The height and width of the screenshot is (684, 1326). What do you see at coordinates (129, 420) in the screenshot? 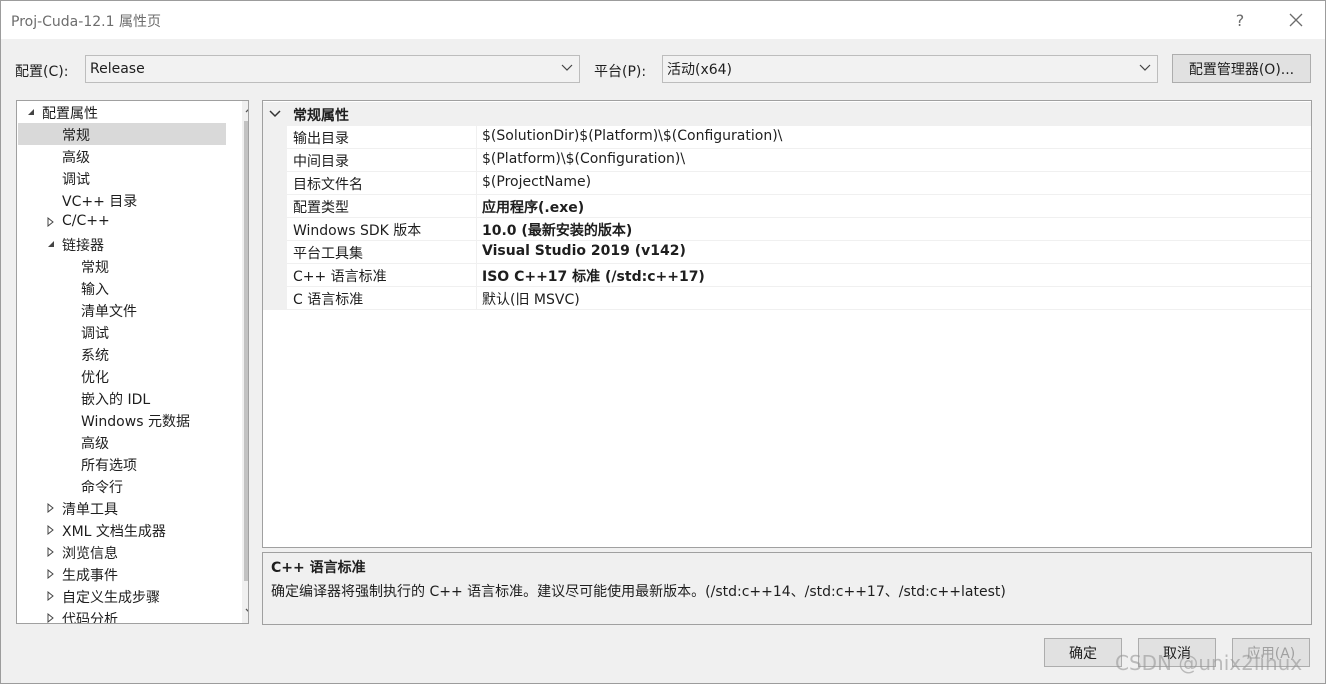
I see `tree-item: Windows 元数据` at bounding box center [129, 420].